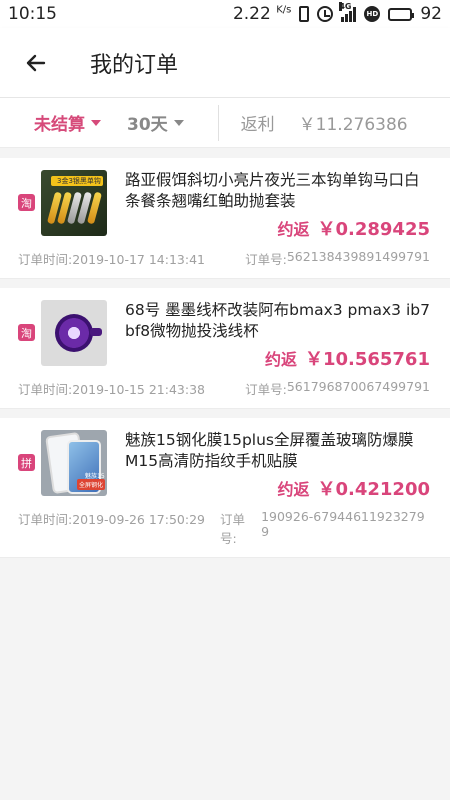 This screenshot has height=800, width=450. Describe the element at coordinates (262, 14) in the screenshot. I see `network-speed: 2.22 K/s` at that location.